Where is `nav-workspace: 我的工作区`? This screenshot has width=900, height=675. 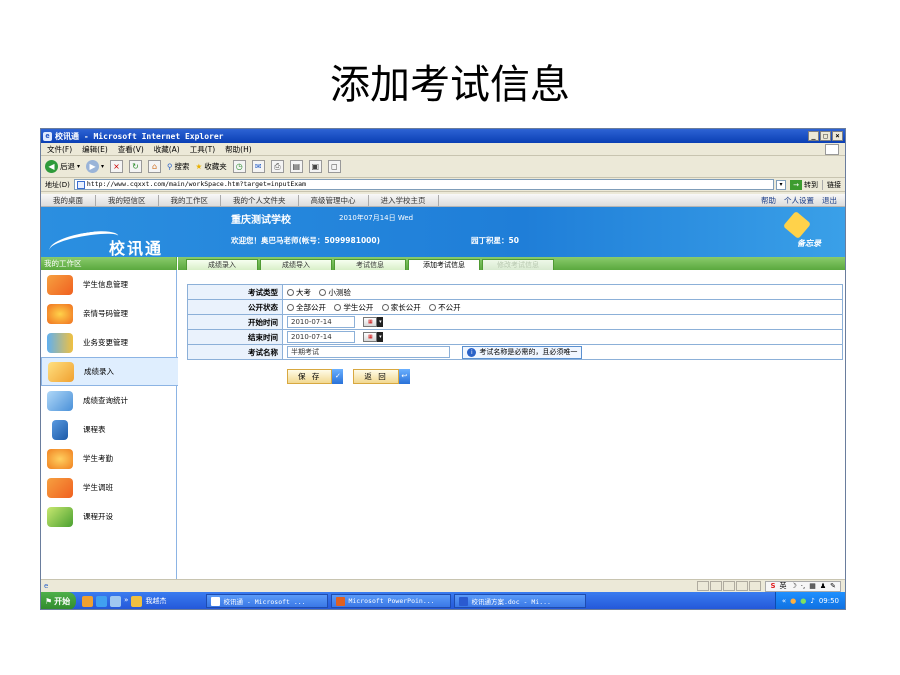
nav-workspace: 我的工作区 is located at coordinates (190, 200).